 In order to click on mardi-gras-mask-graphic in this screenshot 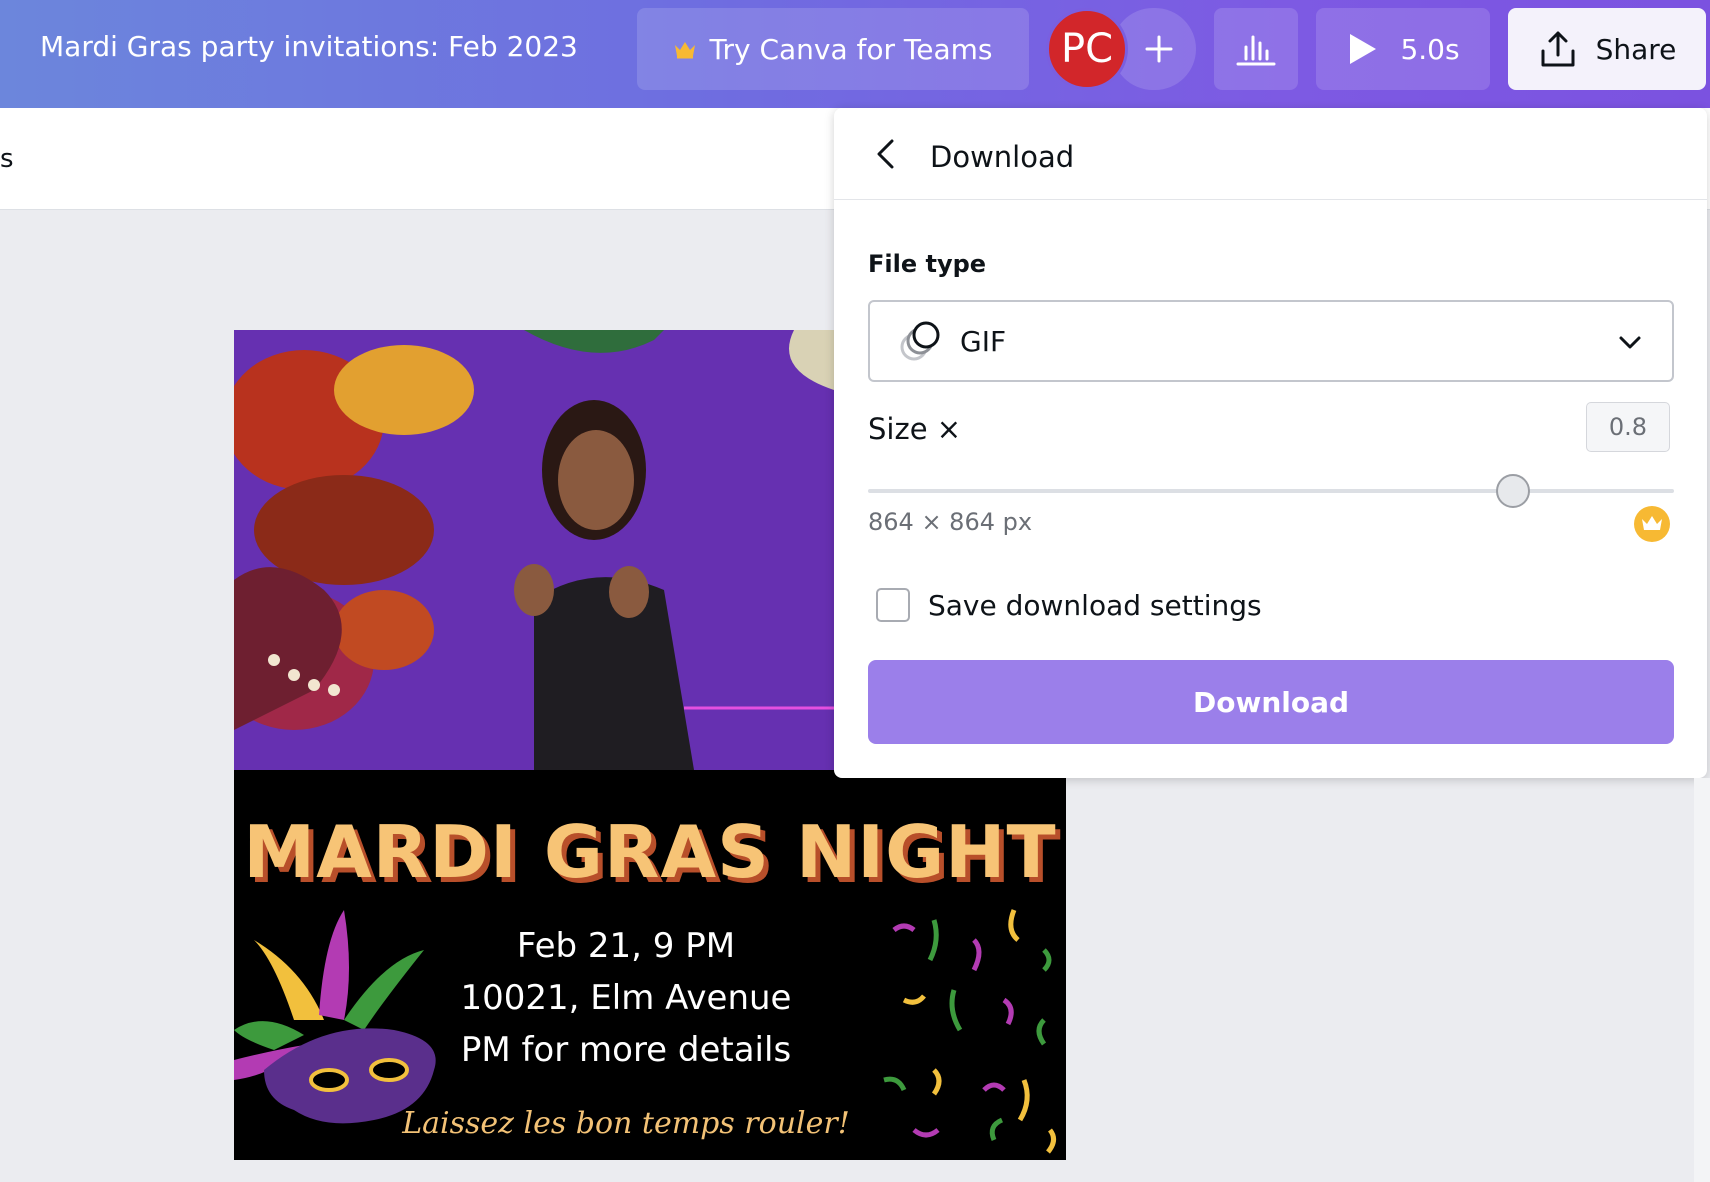, I will do `click(335, 1017)`.